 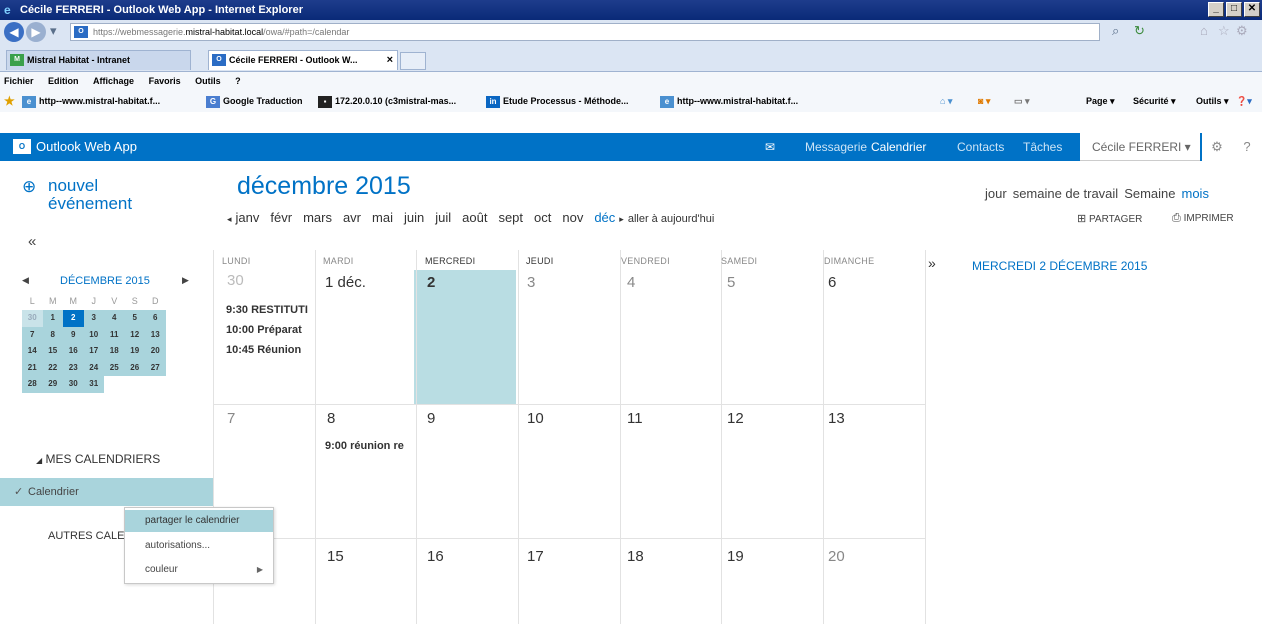 I want to click on security-menu: Sécurité ▾, so click(x=1154, y=101).